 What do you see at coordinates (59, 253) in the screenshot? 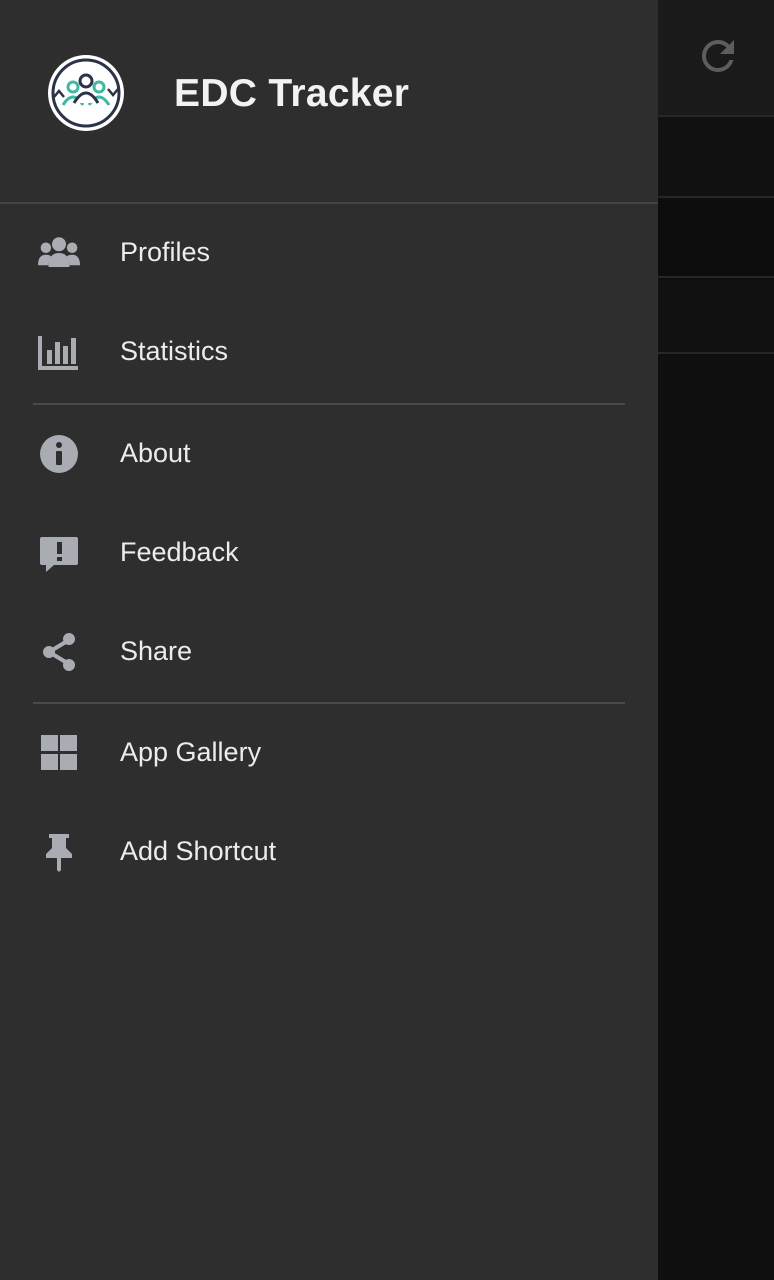
I see `people-icon` at bounding box center [59, 253].